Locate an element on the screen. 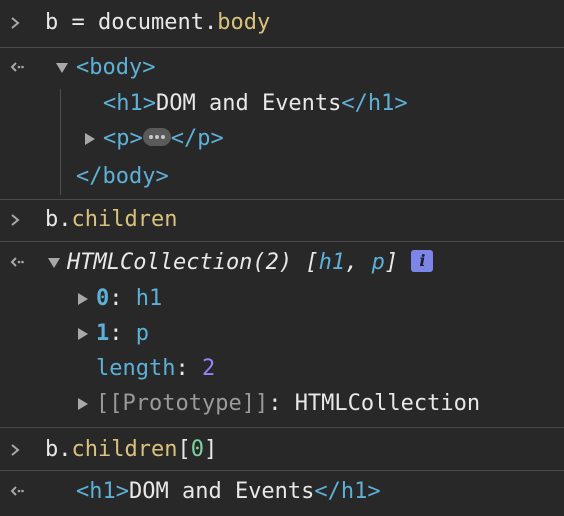 This screenshot has width=564, height=516. preview-item-h1: h1 is located at coordinates (332, 262).